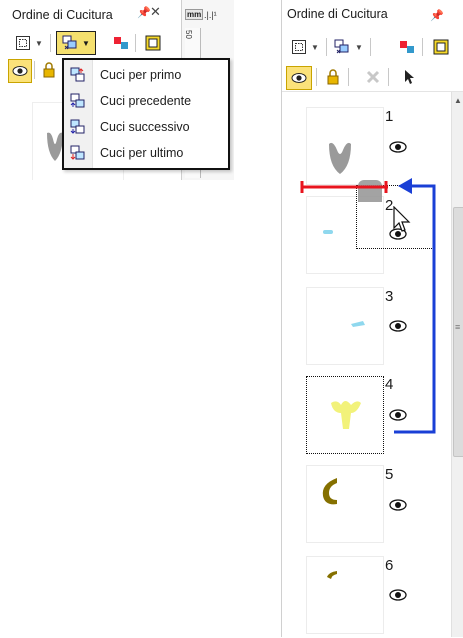 The height and width of the screenshot is (638, 463). I want to click on scroll-grip-icon: ≡, so click(458, 327).